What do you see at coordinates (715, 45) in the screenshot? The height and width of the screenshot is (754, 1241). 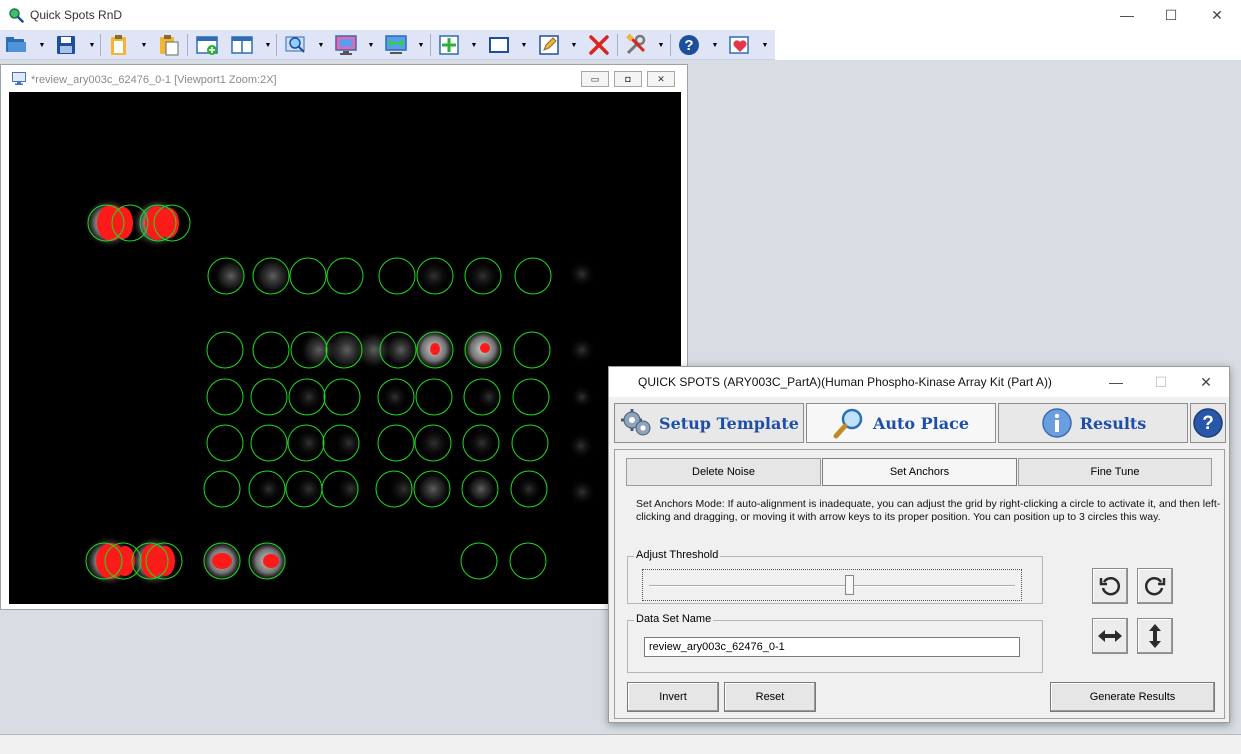 I see `help-dropdown: ▼` at bounding box center [715, 45].